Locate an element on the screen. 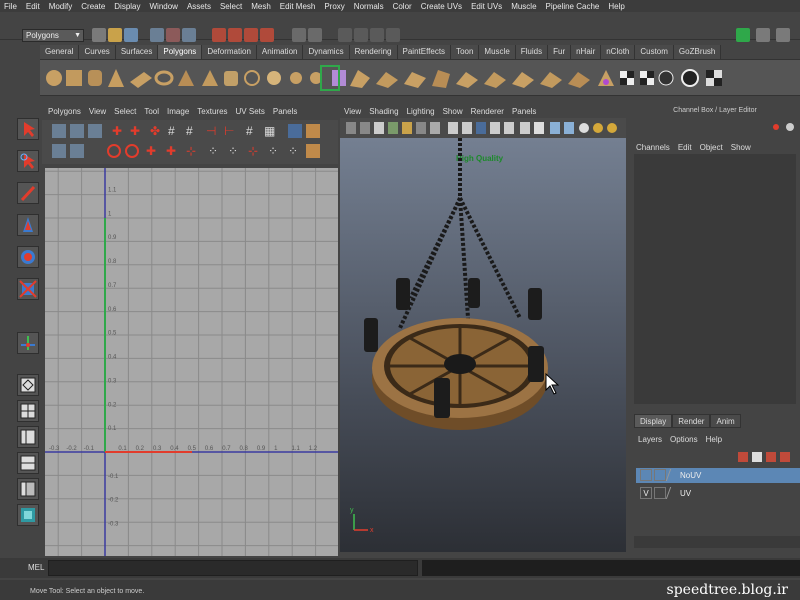 The width and height of the screenshot is (800, 600). shelf-tab-curves: Curves is located at coordinates (97, 52).